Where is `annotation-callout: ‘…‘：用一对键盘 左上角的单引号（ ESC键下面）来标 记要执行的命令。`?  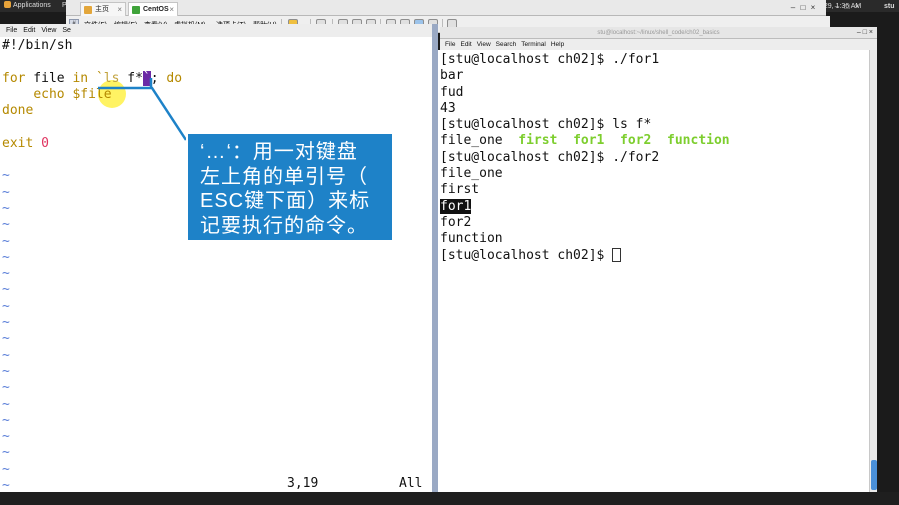 annotation-callout: ‘…‘：用一对键盘 左上角的单引号（ ESC键下面）来标 记要执行的命令。 is located at coordinates (290, 187).